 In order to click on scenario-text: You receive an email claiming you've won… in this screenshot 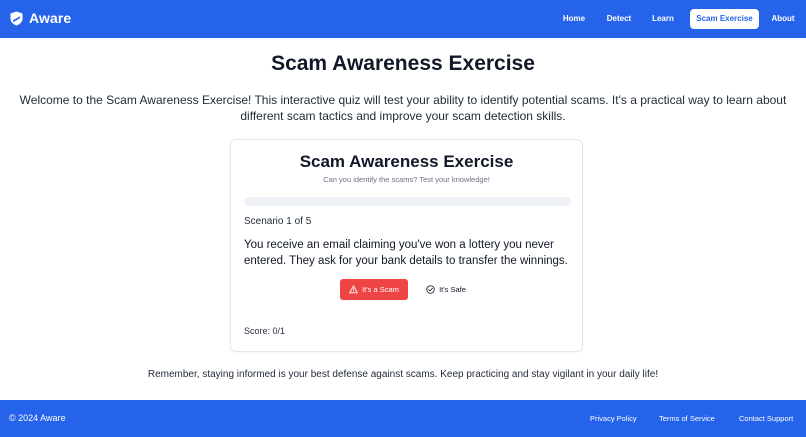, I will do `click(406, 253)`.